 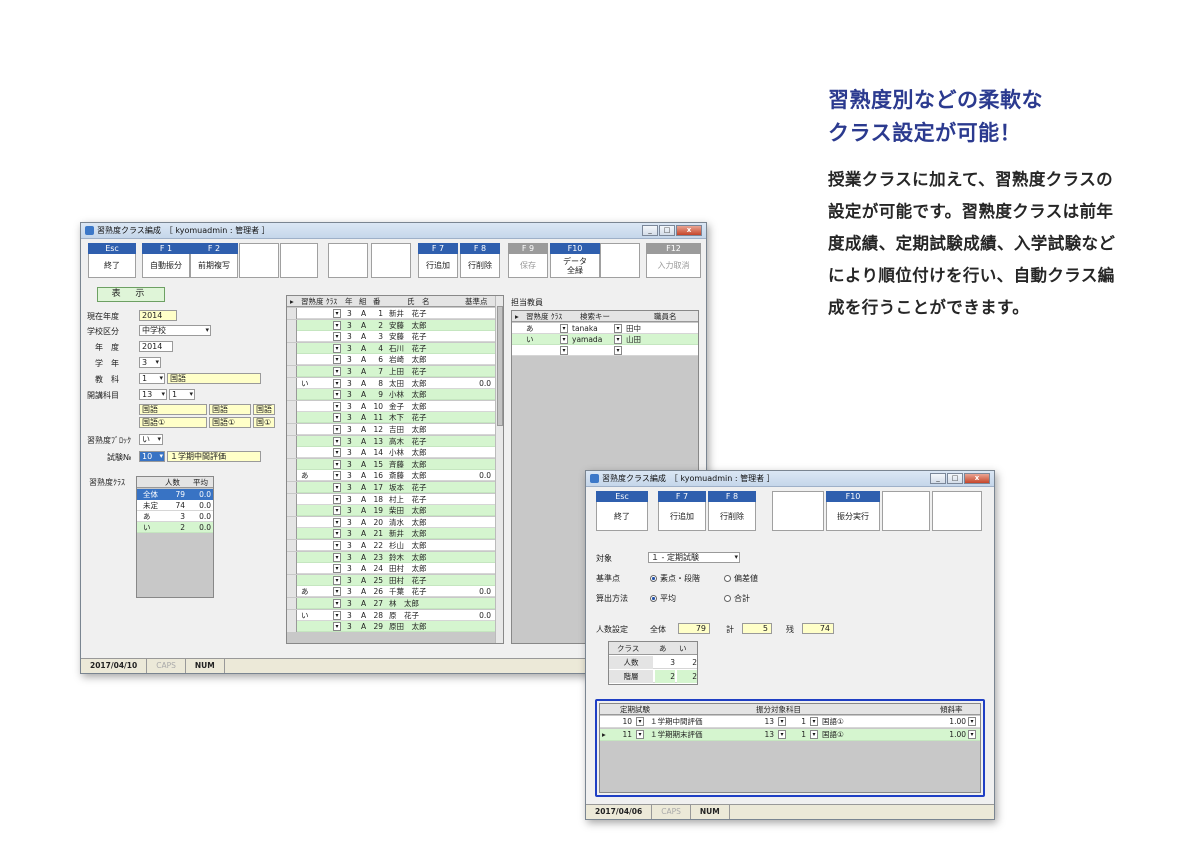 I want to click on student-row: ▾ 3 A 2 安藤 太郎, so click(x=395, y=325).